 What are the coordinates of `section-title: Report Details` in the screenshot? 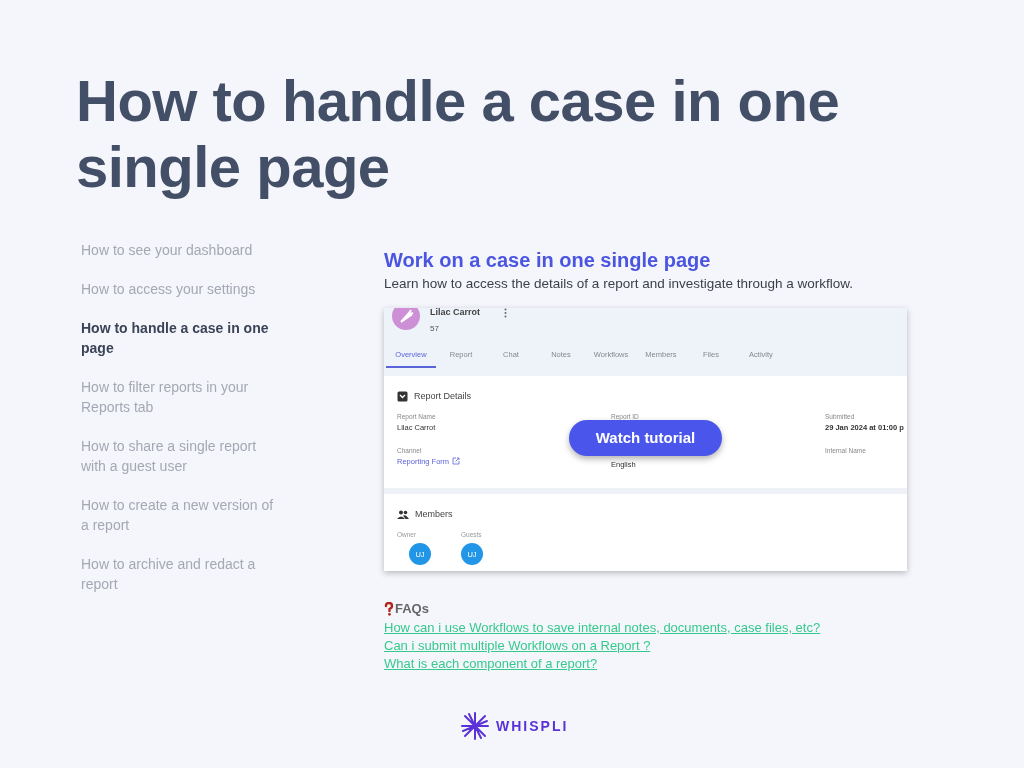 It's located at (443, 396).